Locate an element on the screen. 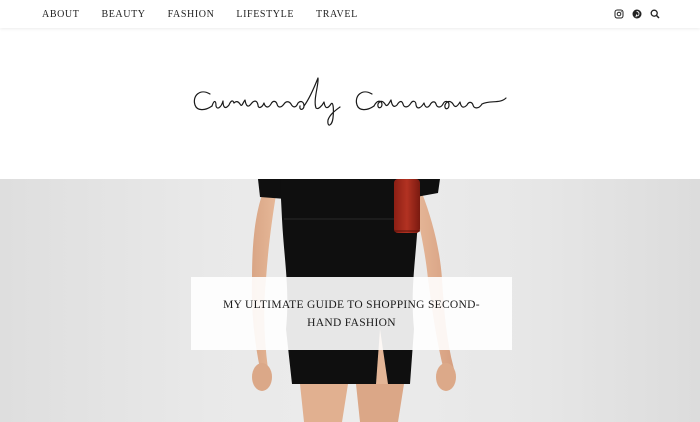 The image size is (700, 422). nav-item-travel: TRAVEL is located at coordinates (337, 14).